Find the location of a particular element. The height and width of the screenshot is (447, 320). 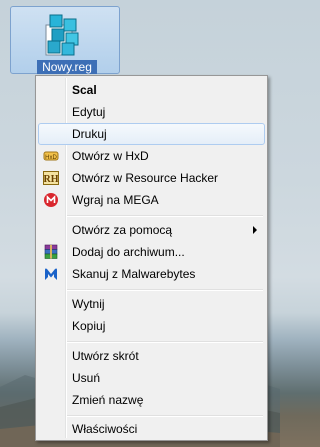

menu-item-label: Skanuj z Malwarebytes is located at coordinates (134, 274).